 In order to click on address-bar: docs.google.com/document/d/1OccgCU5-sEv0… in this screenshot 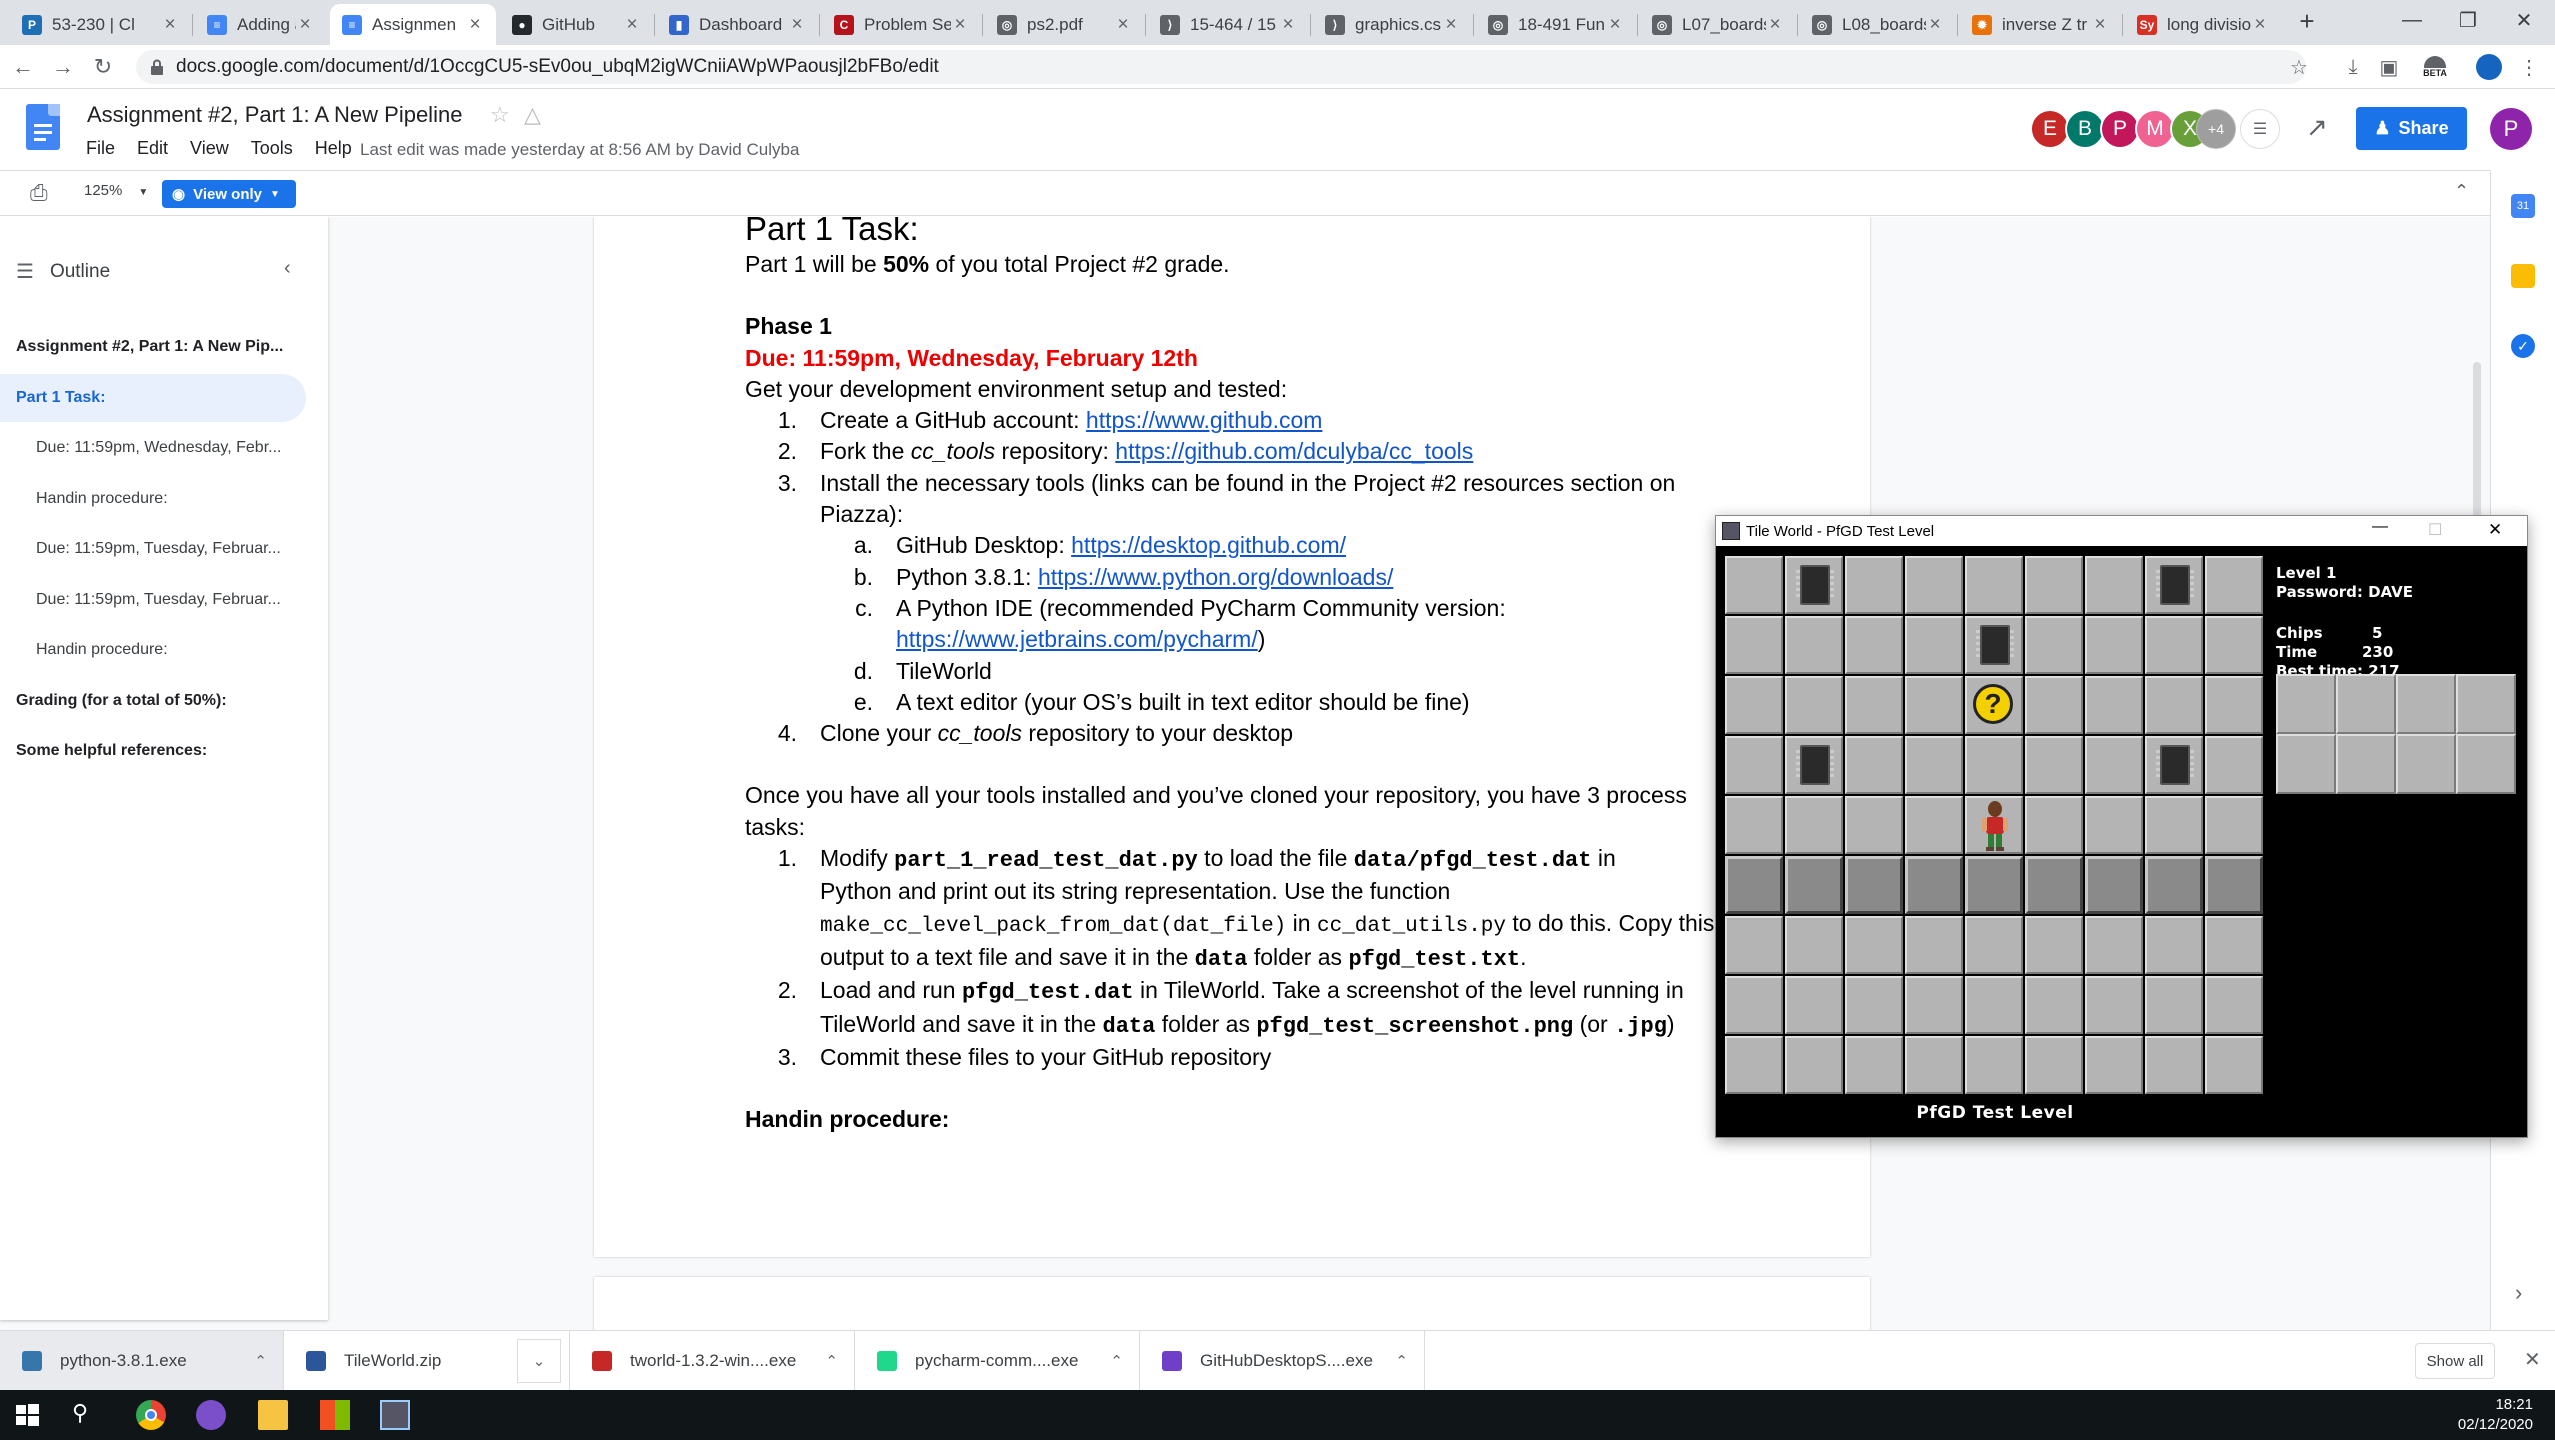, I will do `click(1221, 67)`.